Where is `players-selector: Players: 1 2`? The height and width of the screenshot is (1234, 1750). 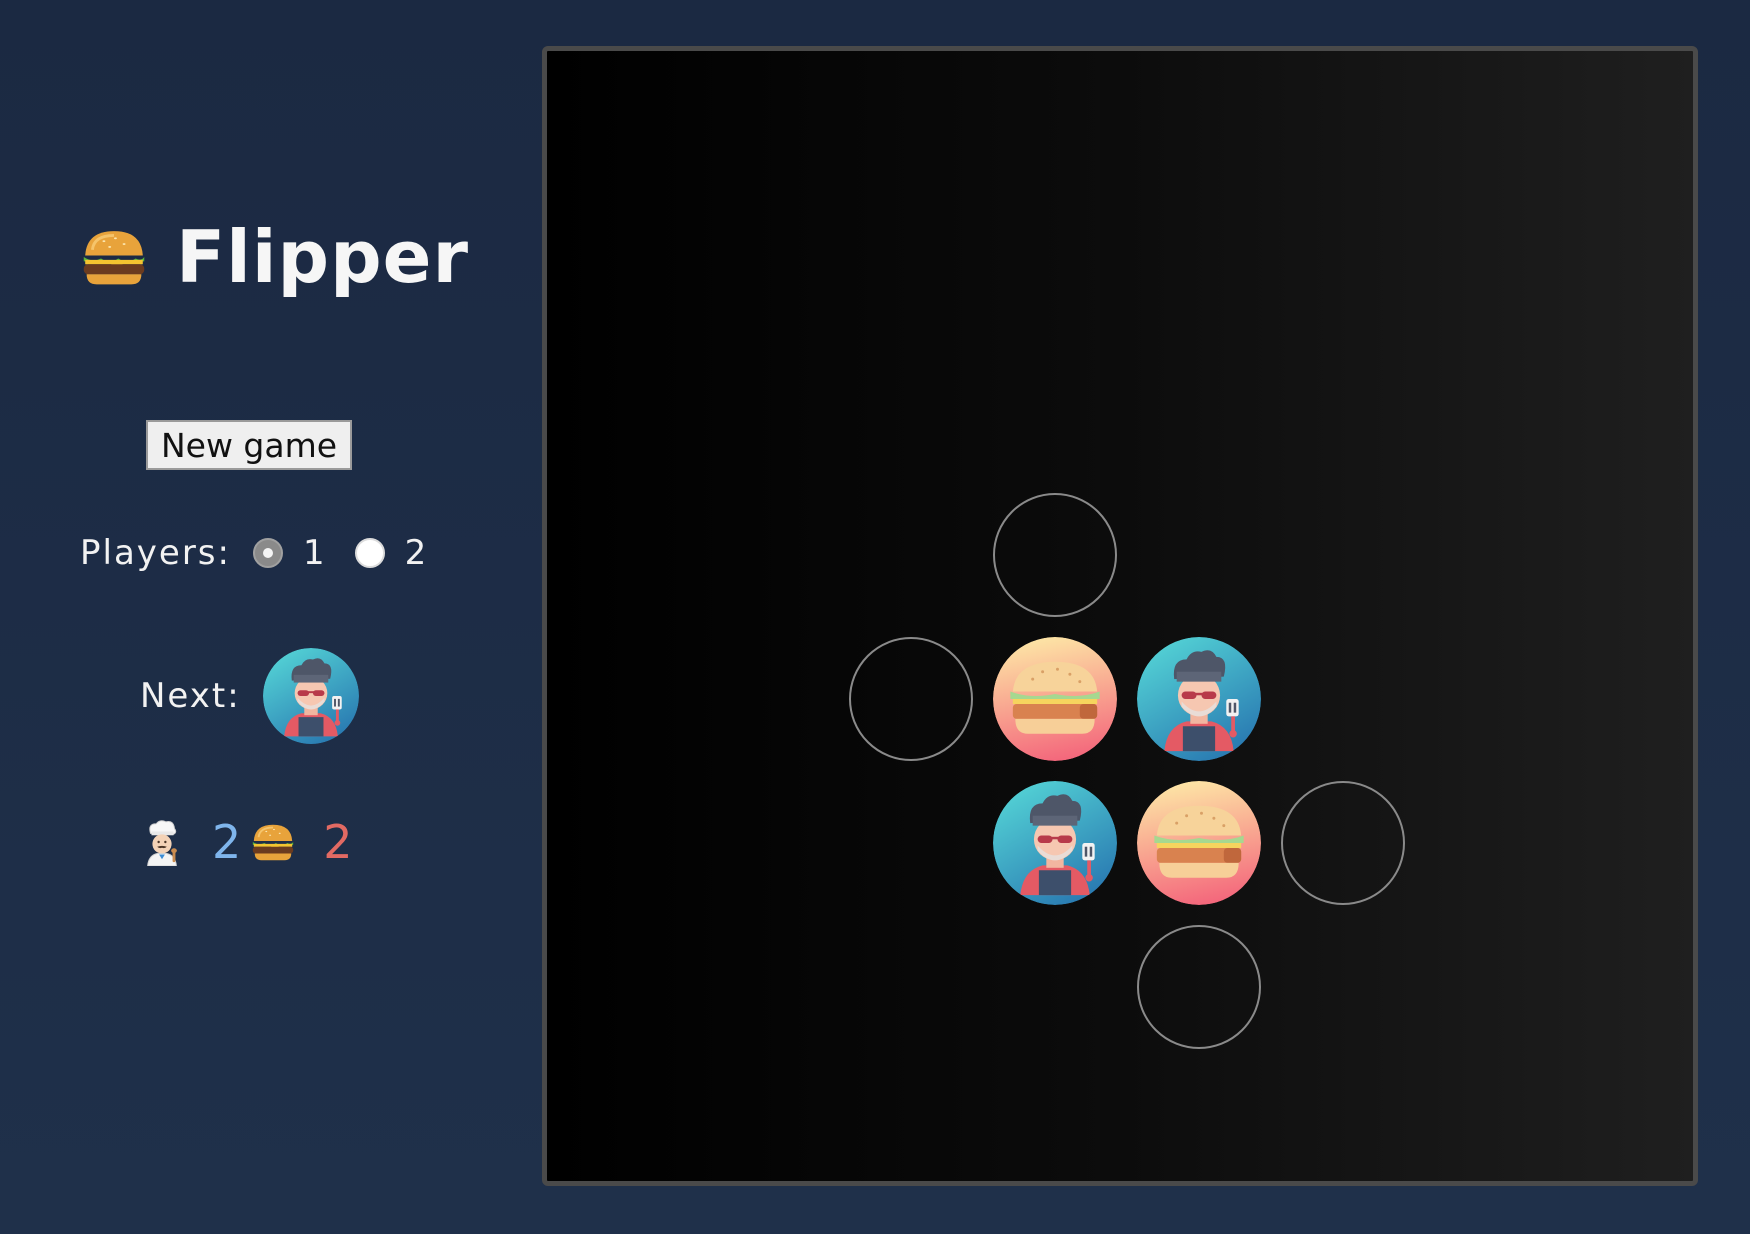 players-selector: Players: 1 2 is located at coordinates (268, 553).